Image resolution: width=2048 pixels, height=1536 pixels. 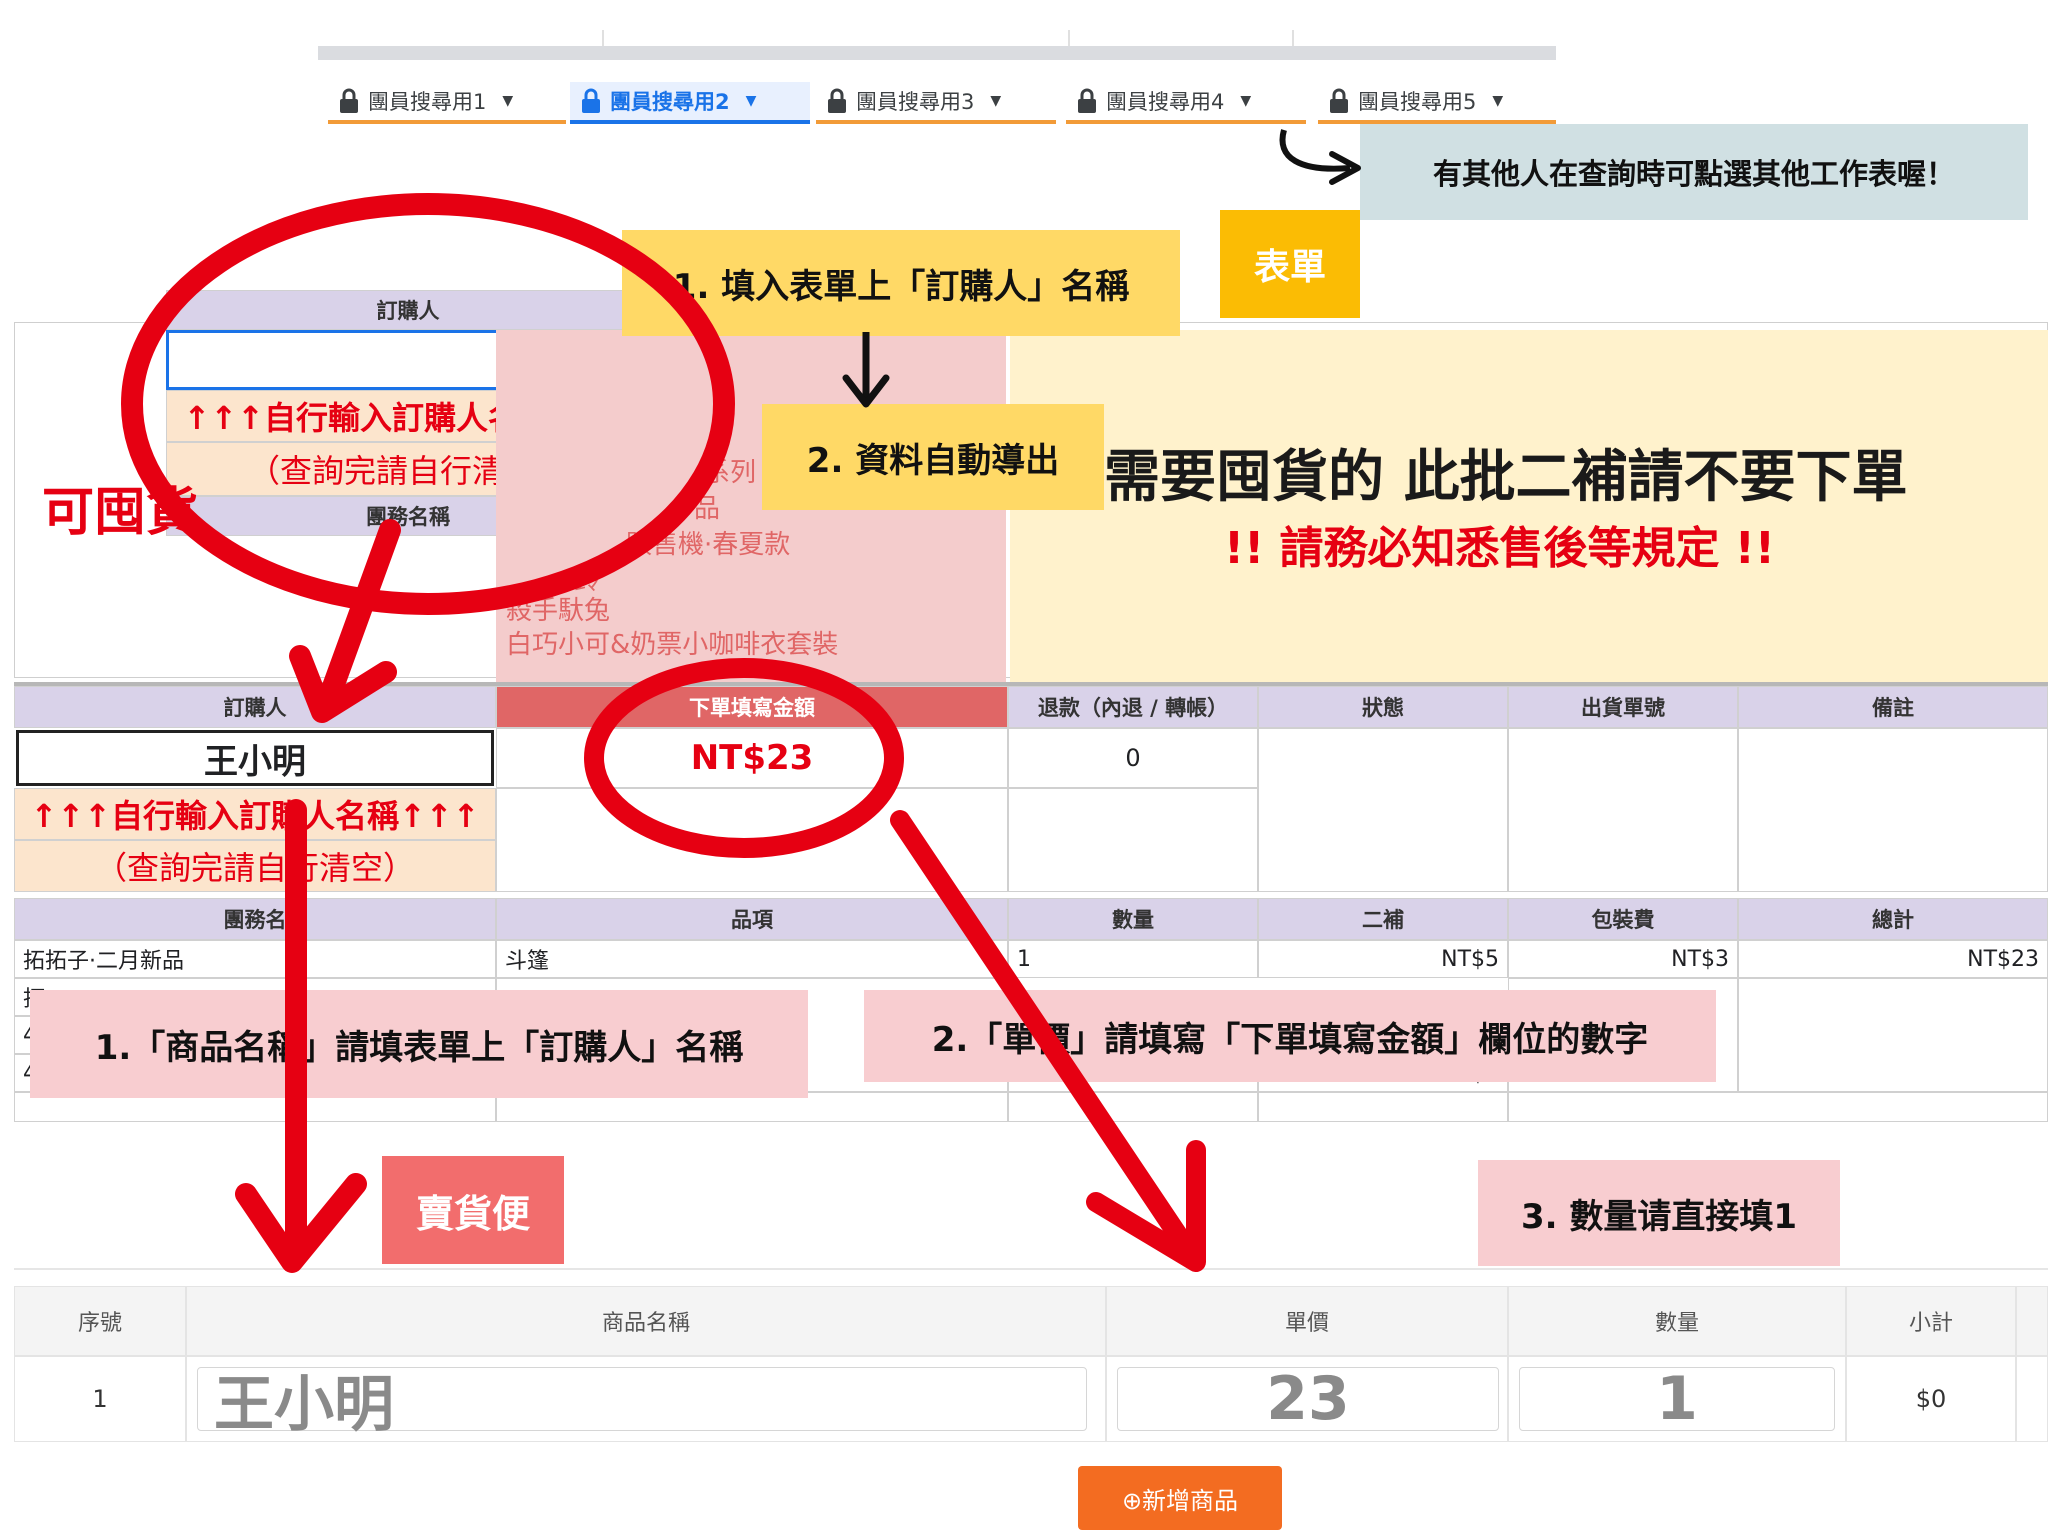 I want to click on col-header-group: 團務名, so click(x=255, y=919).